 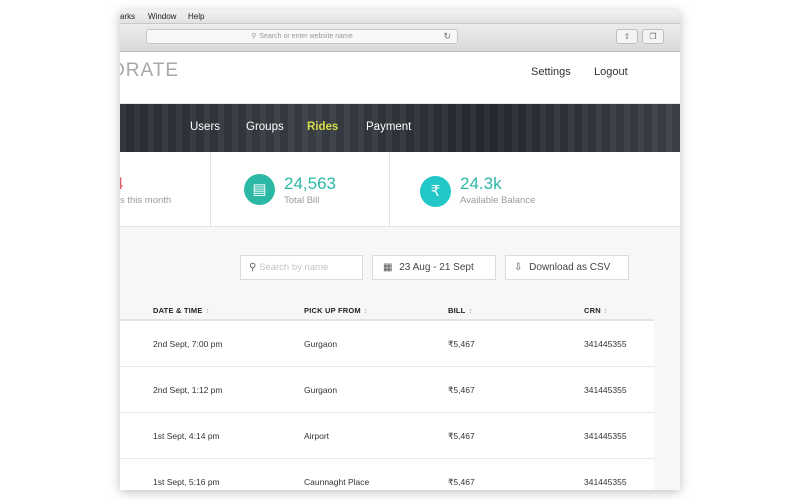 What do you see at coordinates (188, 390) in the screenshot?
I see `cell-datetime: 2nd Sept, 1:12 pm` at bounding box center [188, 390].